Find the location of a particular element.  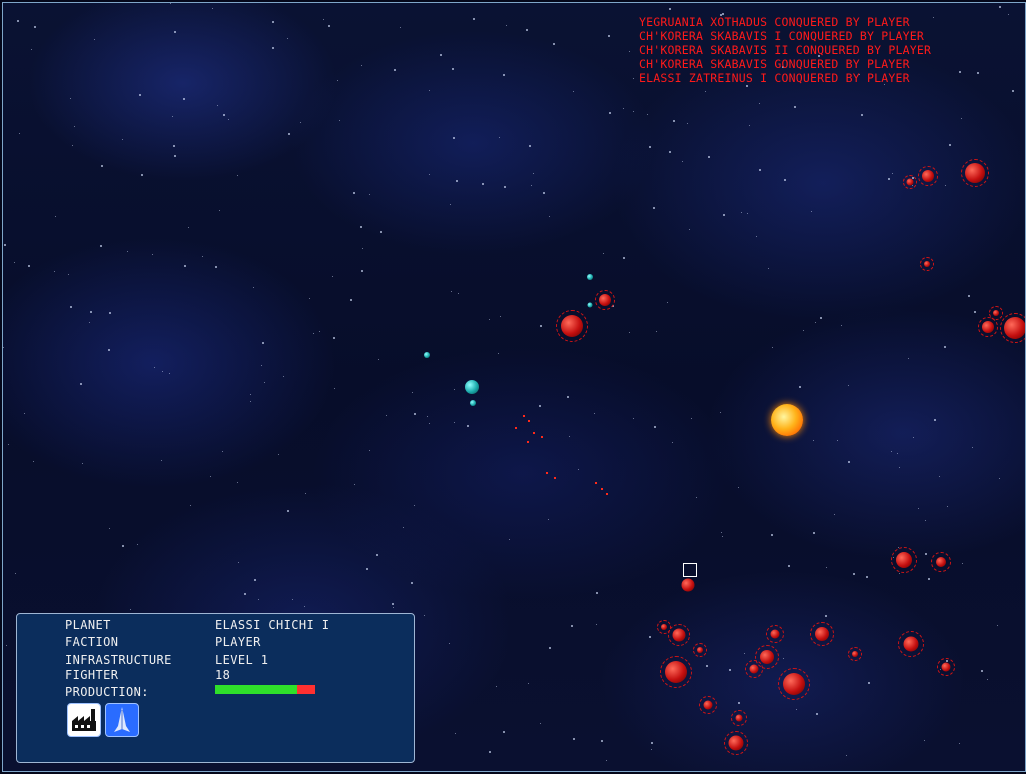

build-factory-button is located at coordinates (84, 720).